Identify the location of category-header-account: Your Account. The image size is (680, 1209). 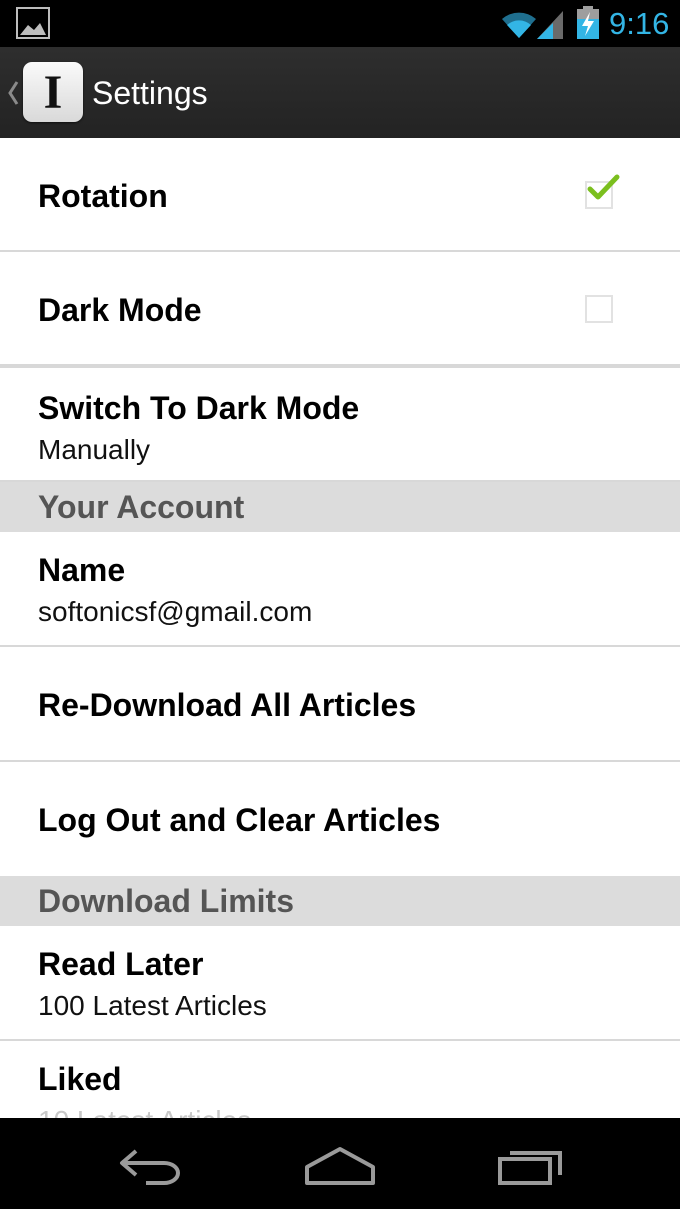
(340, 507).